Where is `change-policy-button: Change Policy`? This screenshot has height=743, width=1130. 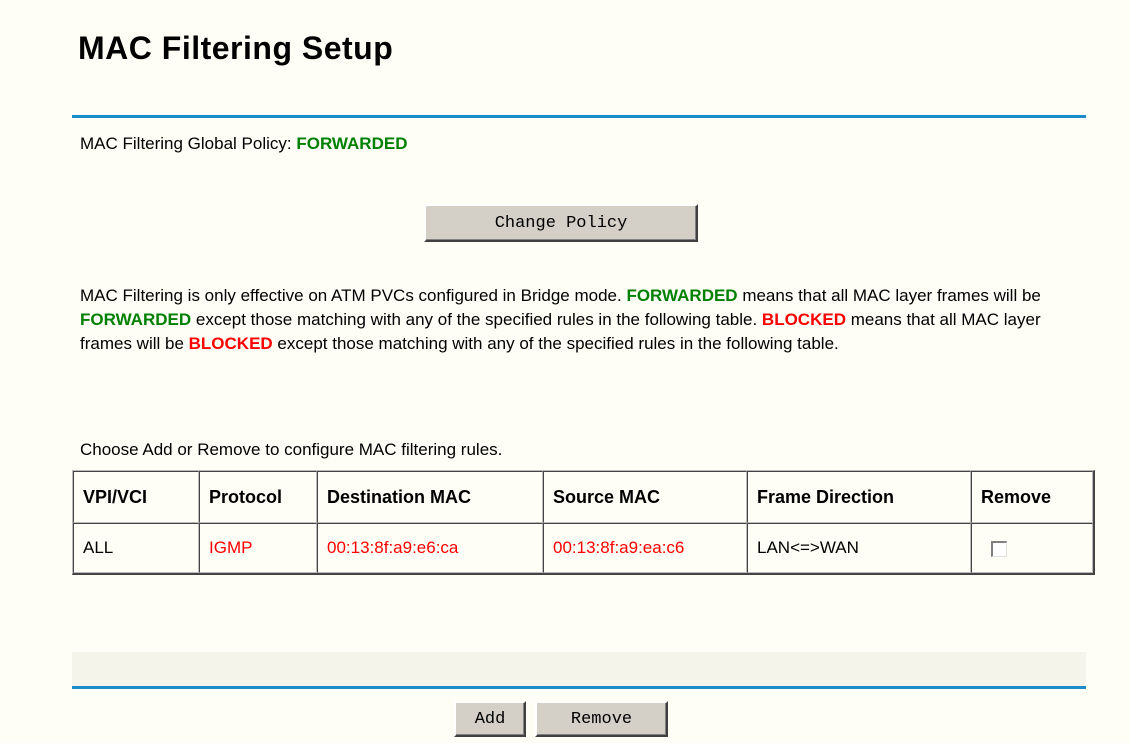
change-policy-button: Change Policy is located at coordinates (561, 223).